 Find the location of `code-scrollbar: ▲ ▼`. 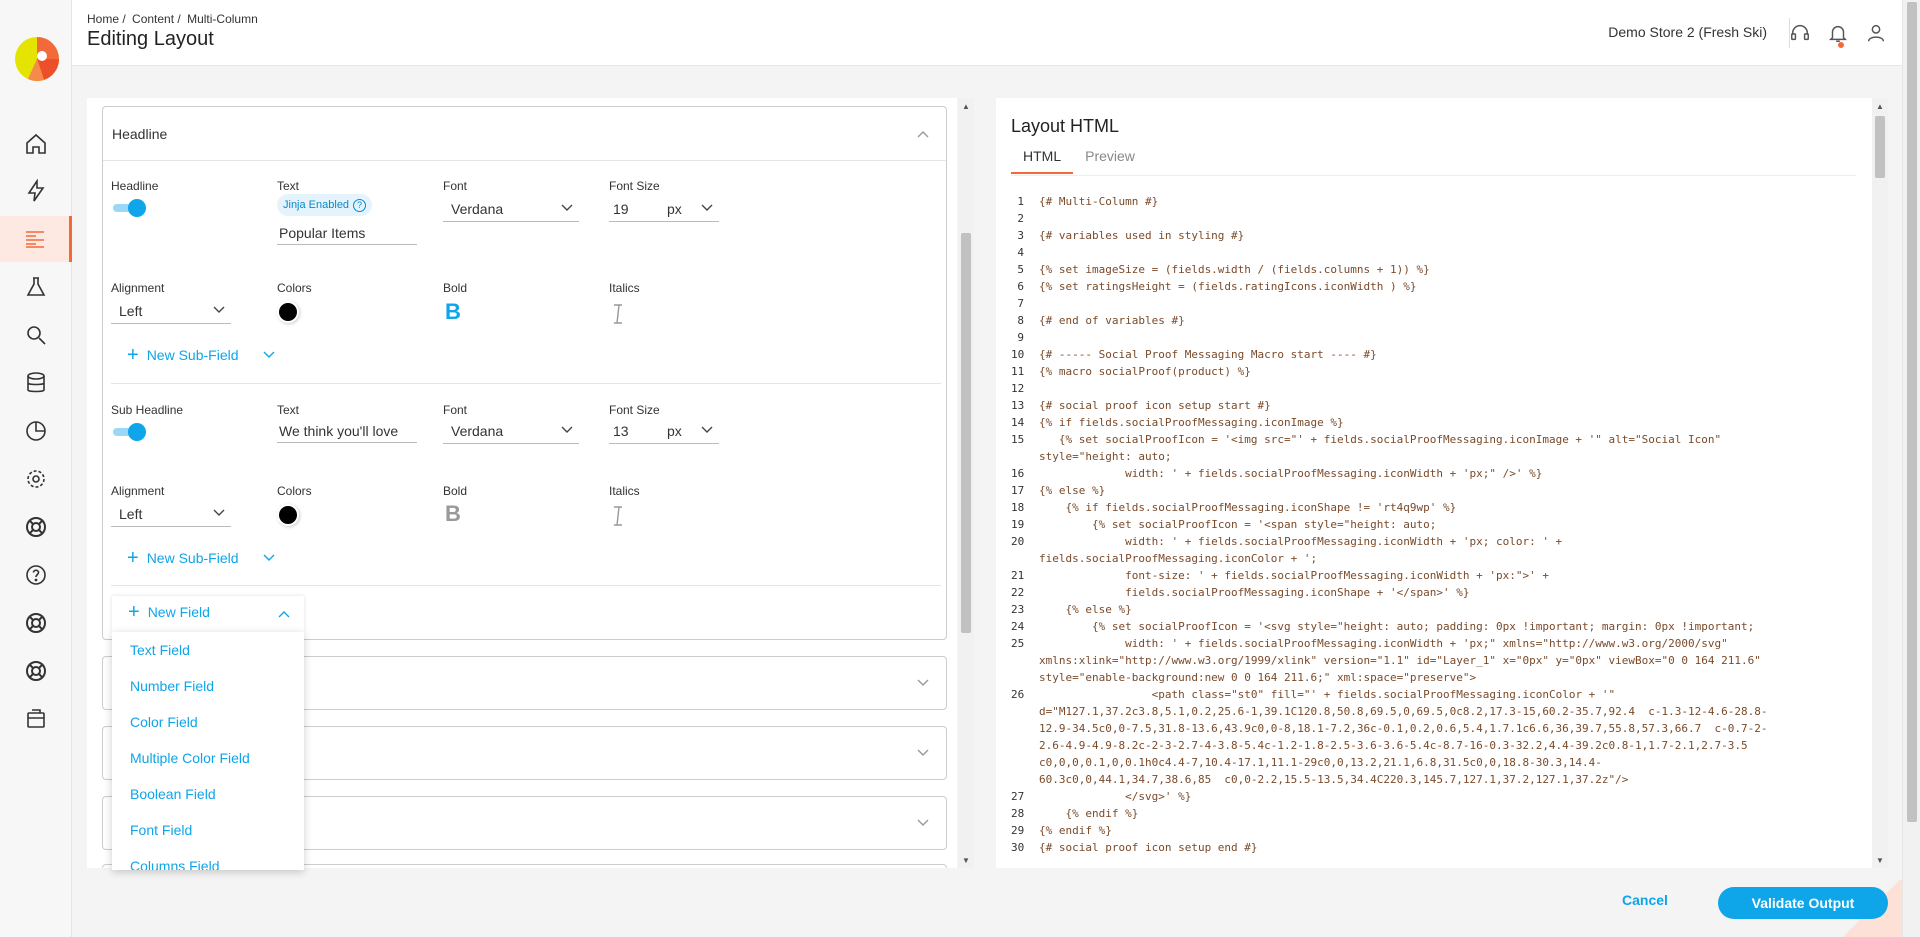

code-scrollbar: ▲ ▼ is located at coordinates (1880, 483).